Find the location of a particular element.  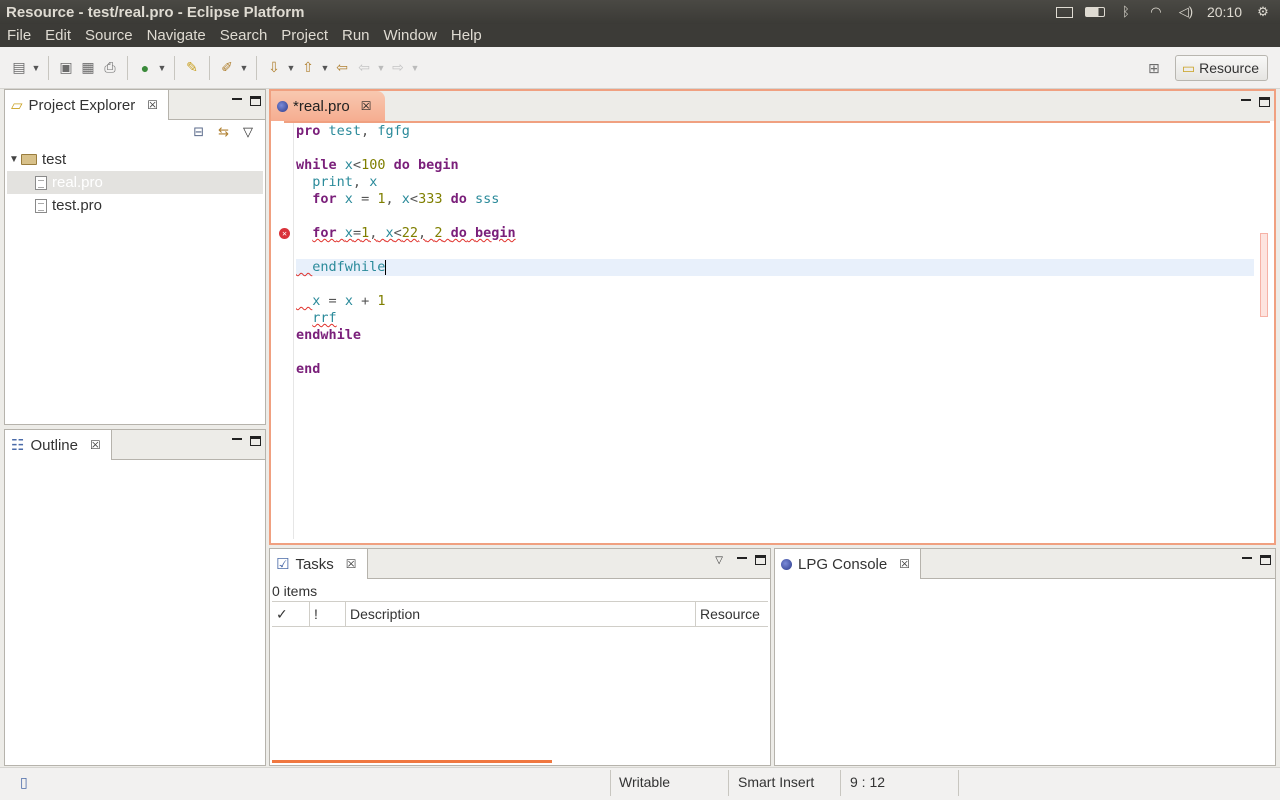

overview-ruler-error is located at coordinates (1264, 275).